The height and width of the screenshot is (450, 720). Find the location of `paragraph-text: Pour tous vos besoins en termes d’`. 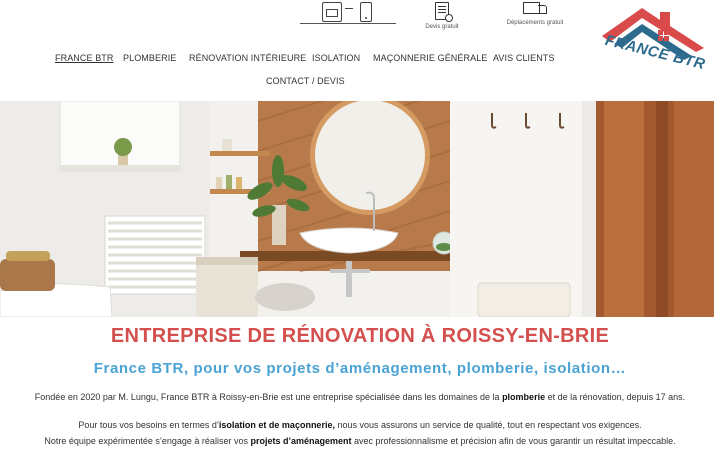

paragraph-text: Pour tous vos besoins en termes d’ is located at coordinates (148, 425).